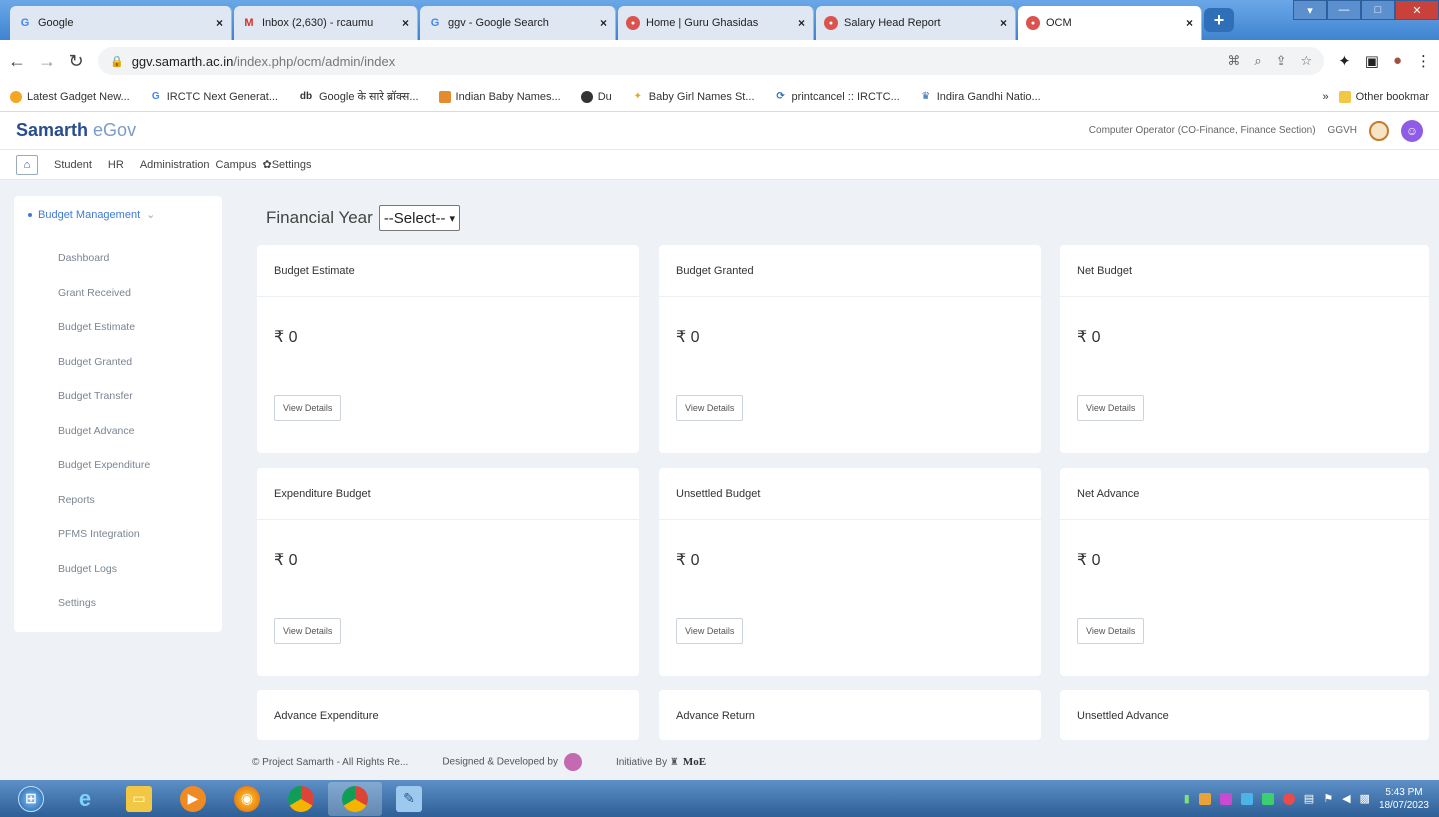  Describe the element at coordinates (76, 61) in the screenshot. I see `reload-icon: ↻` at that location.